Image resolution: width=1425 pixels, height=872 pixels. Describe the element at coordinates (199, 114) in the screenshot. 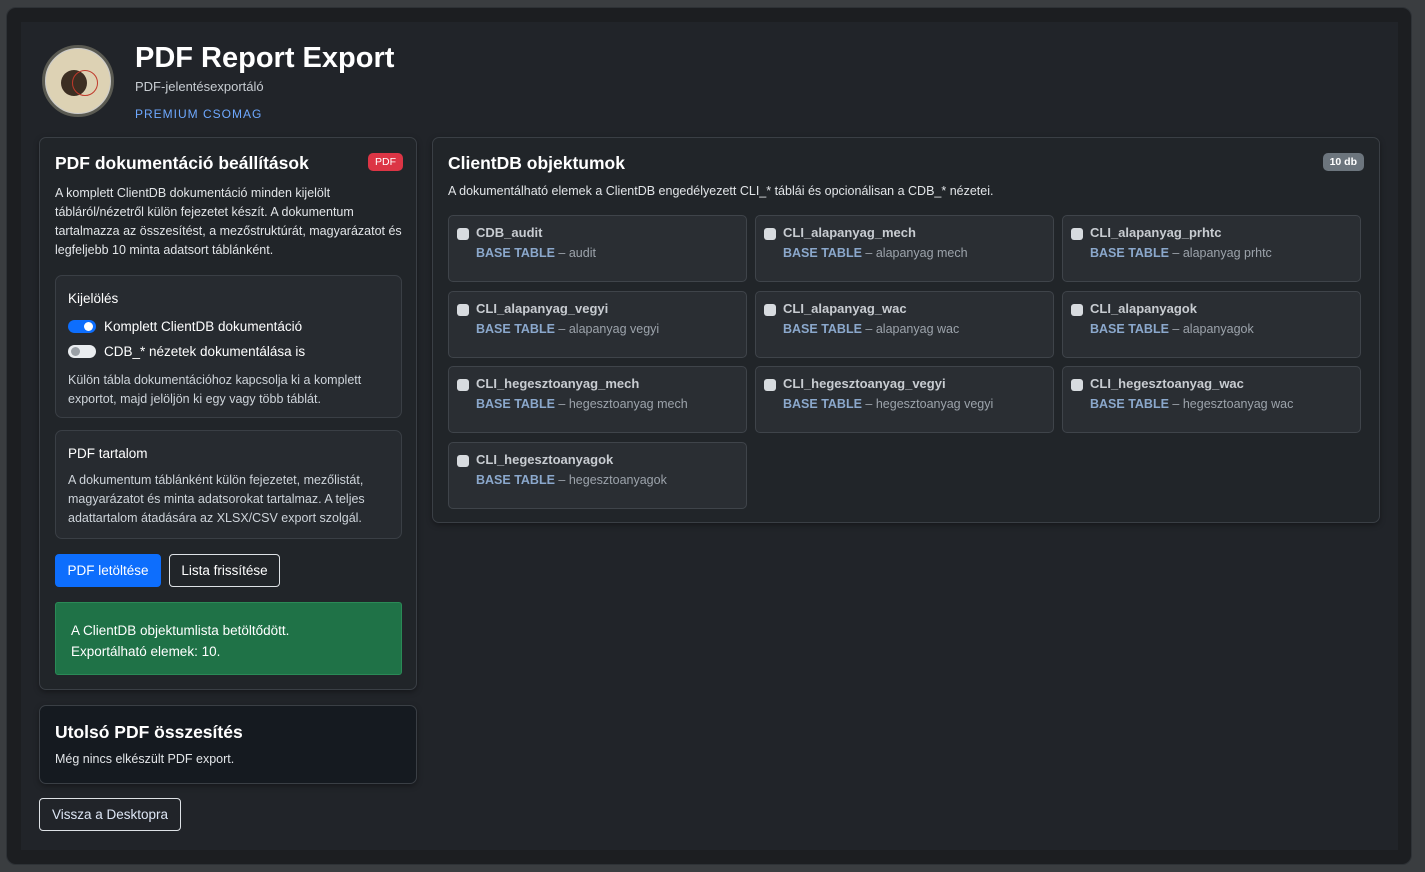

I see `package-label: PREMIUM CSOMAG` at that location.